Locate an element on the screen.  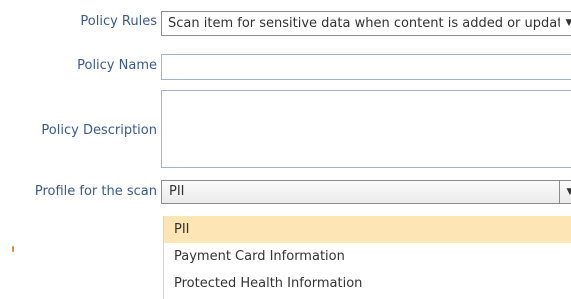
policy-rules-label: Policy Rules is located at coordinates (118, 21).